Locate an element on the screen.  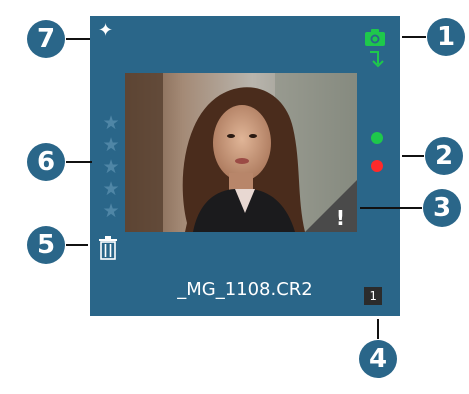
green-flag-indicator is located at coordinates (377, 138).